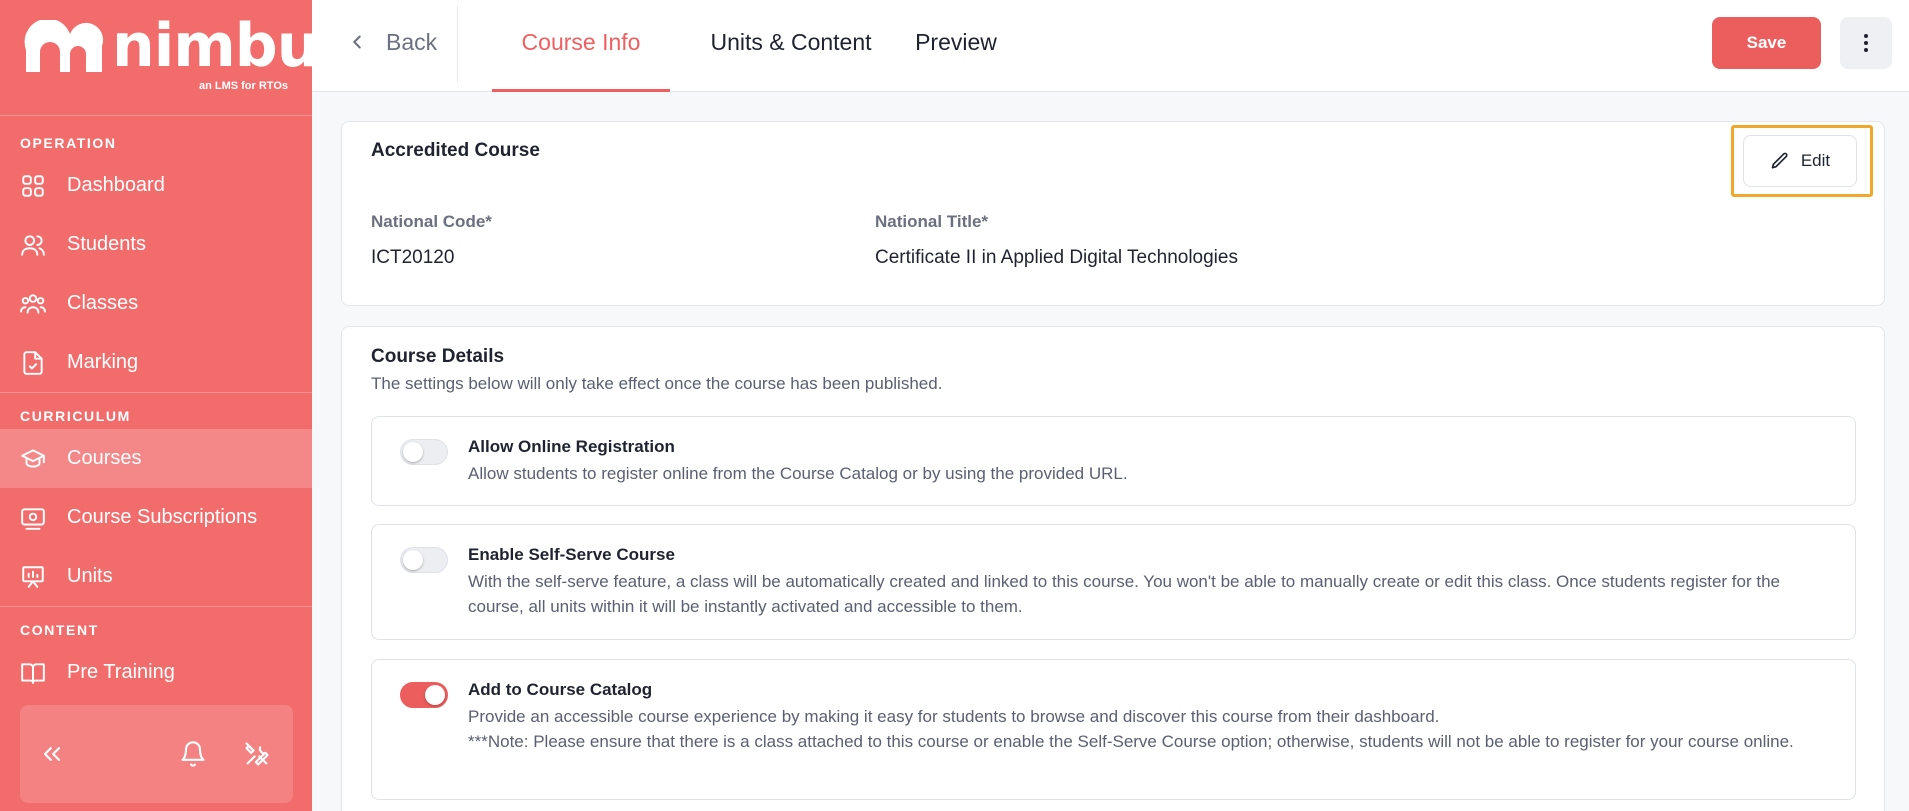 This screenshot has width=1909, height=811. I want to click on course-details-title: Course Details, so click(438, 356).